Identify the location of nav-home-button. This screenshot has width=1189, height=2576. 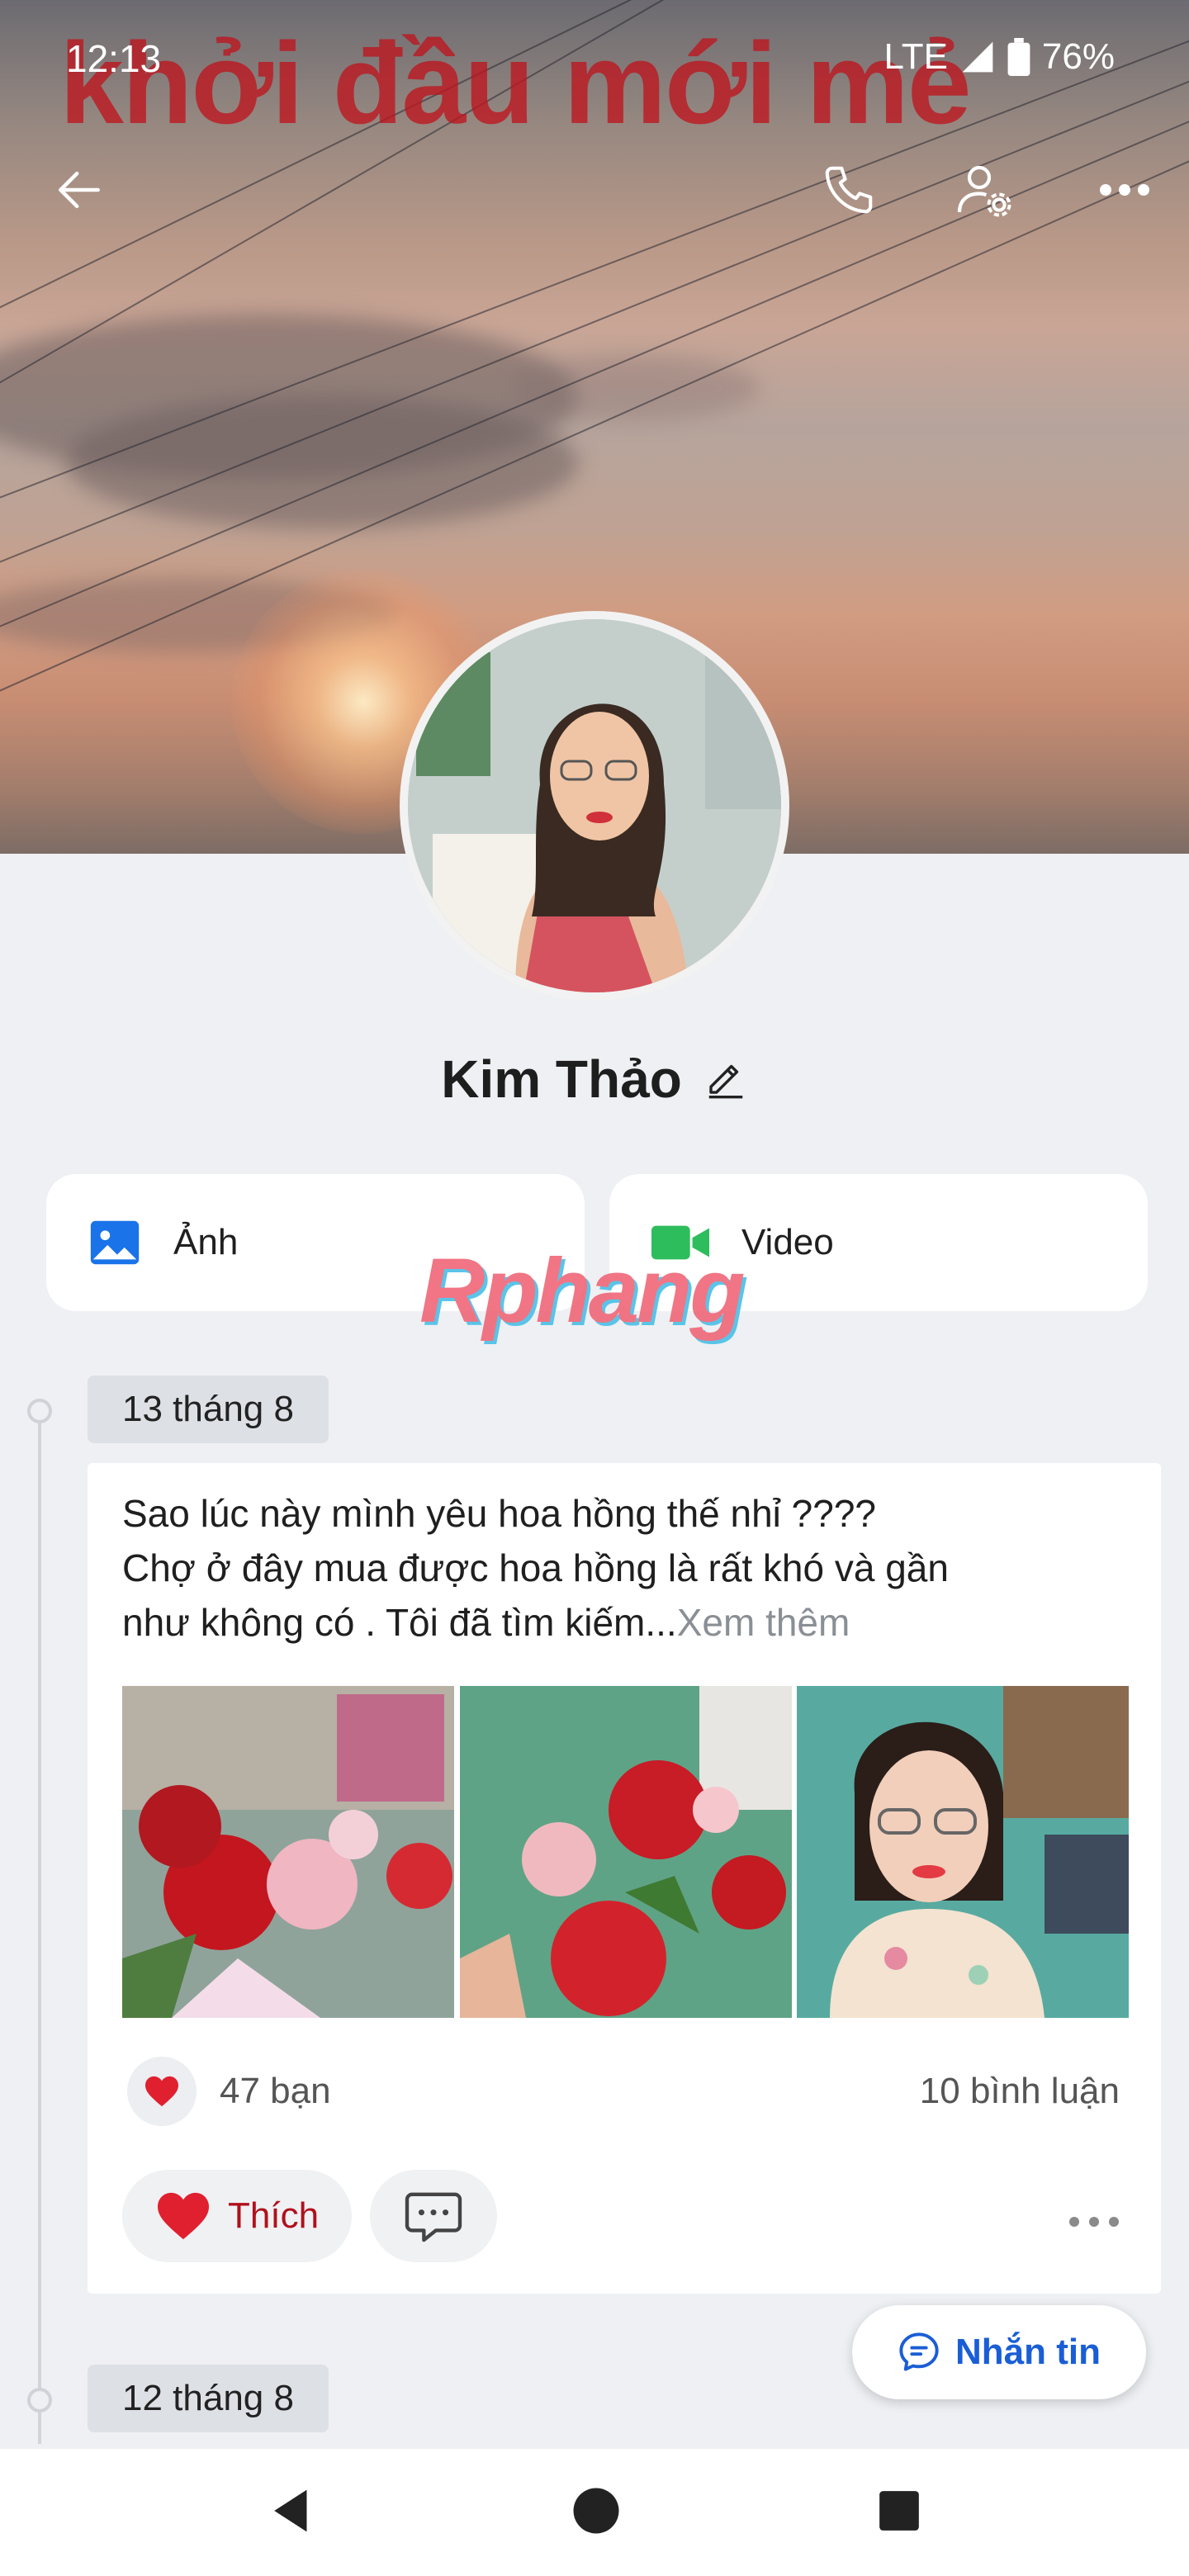
(596, 2513).